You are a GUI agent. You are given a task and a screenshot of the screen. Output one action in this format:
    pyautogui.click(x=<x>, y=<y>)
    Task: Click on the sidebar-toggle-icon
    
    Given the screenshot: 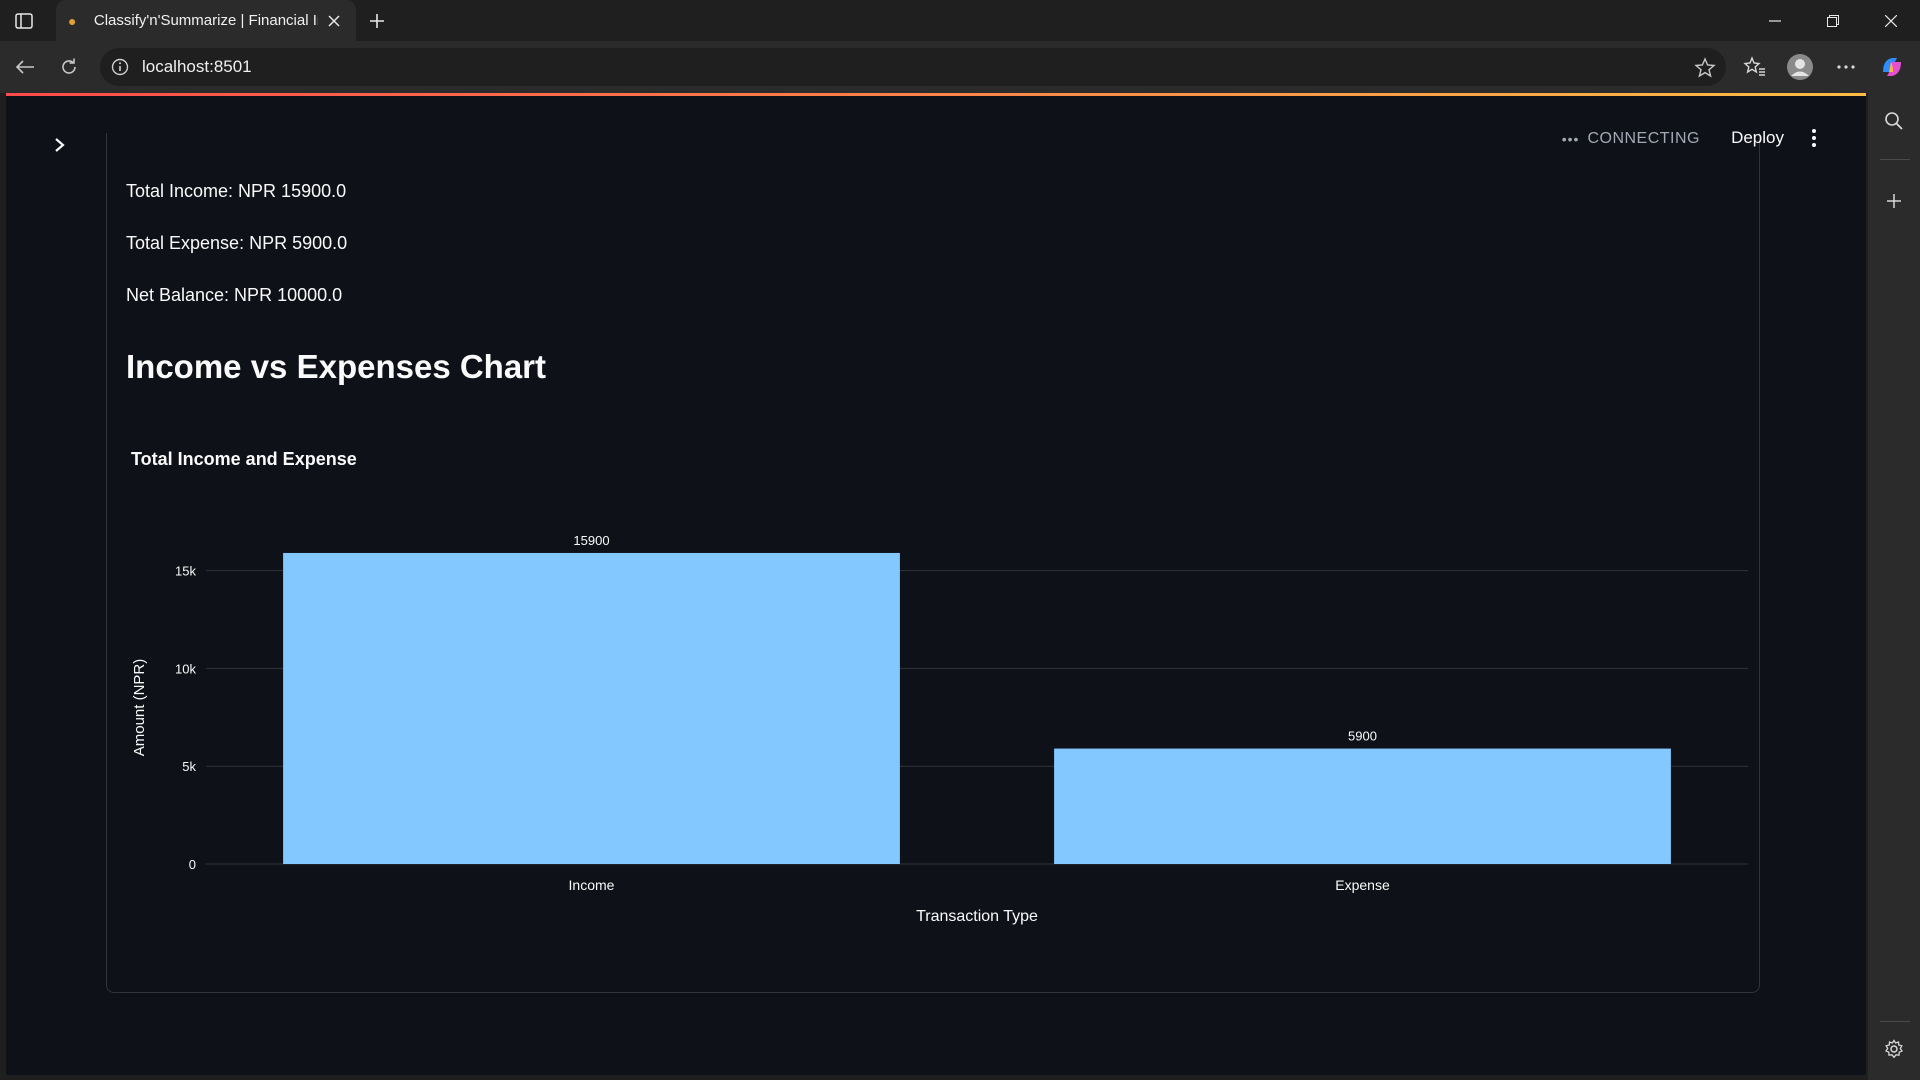 What is the action you would take?
    pyautogui.click(x=24, y=21)
    